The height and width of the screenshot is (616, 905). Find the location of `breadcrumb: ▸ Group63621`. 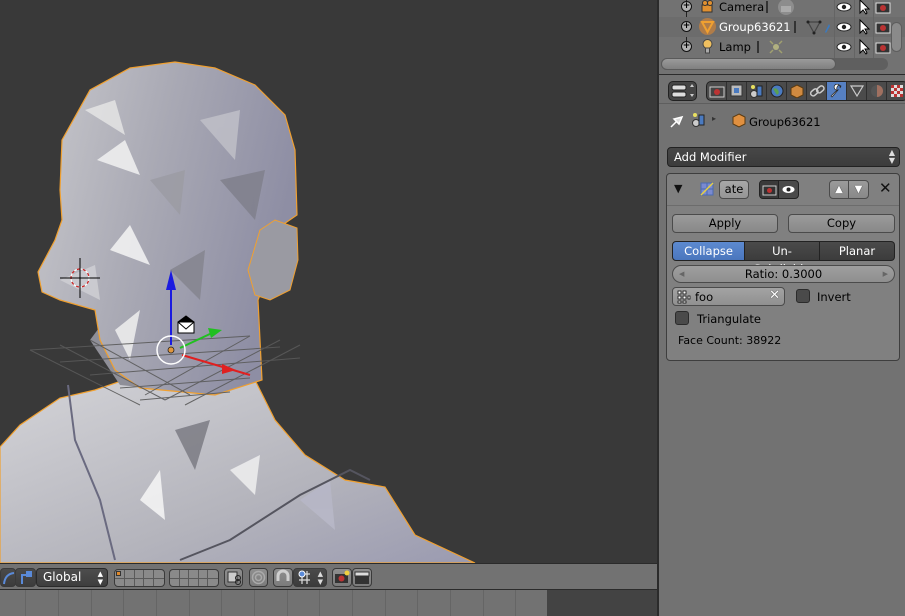

breadcrumb: ▸ Group63621 is located at coordinates (782, 121).